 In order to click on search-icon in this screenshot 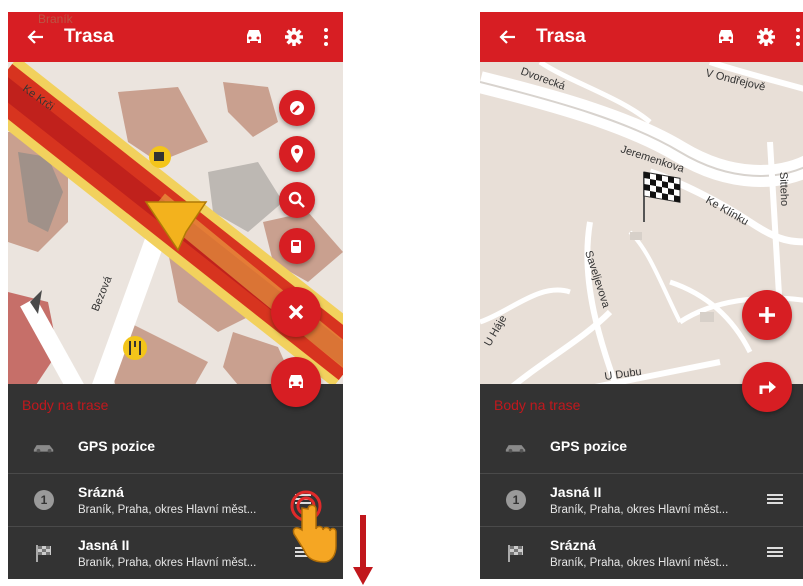, I will do `click(296, 199)`.